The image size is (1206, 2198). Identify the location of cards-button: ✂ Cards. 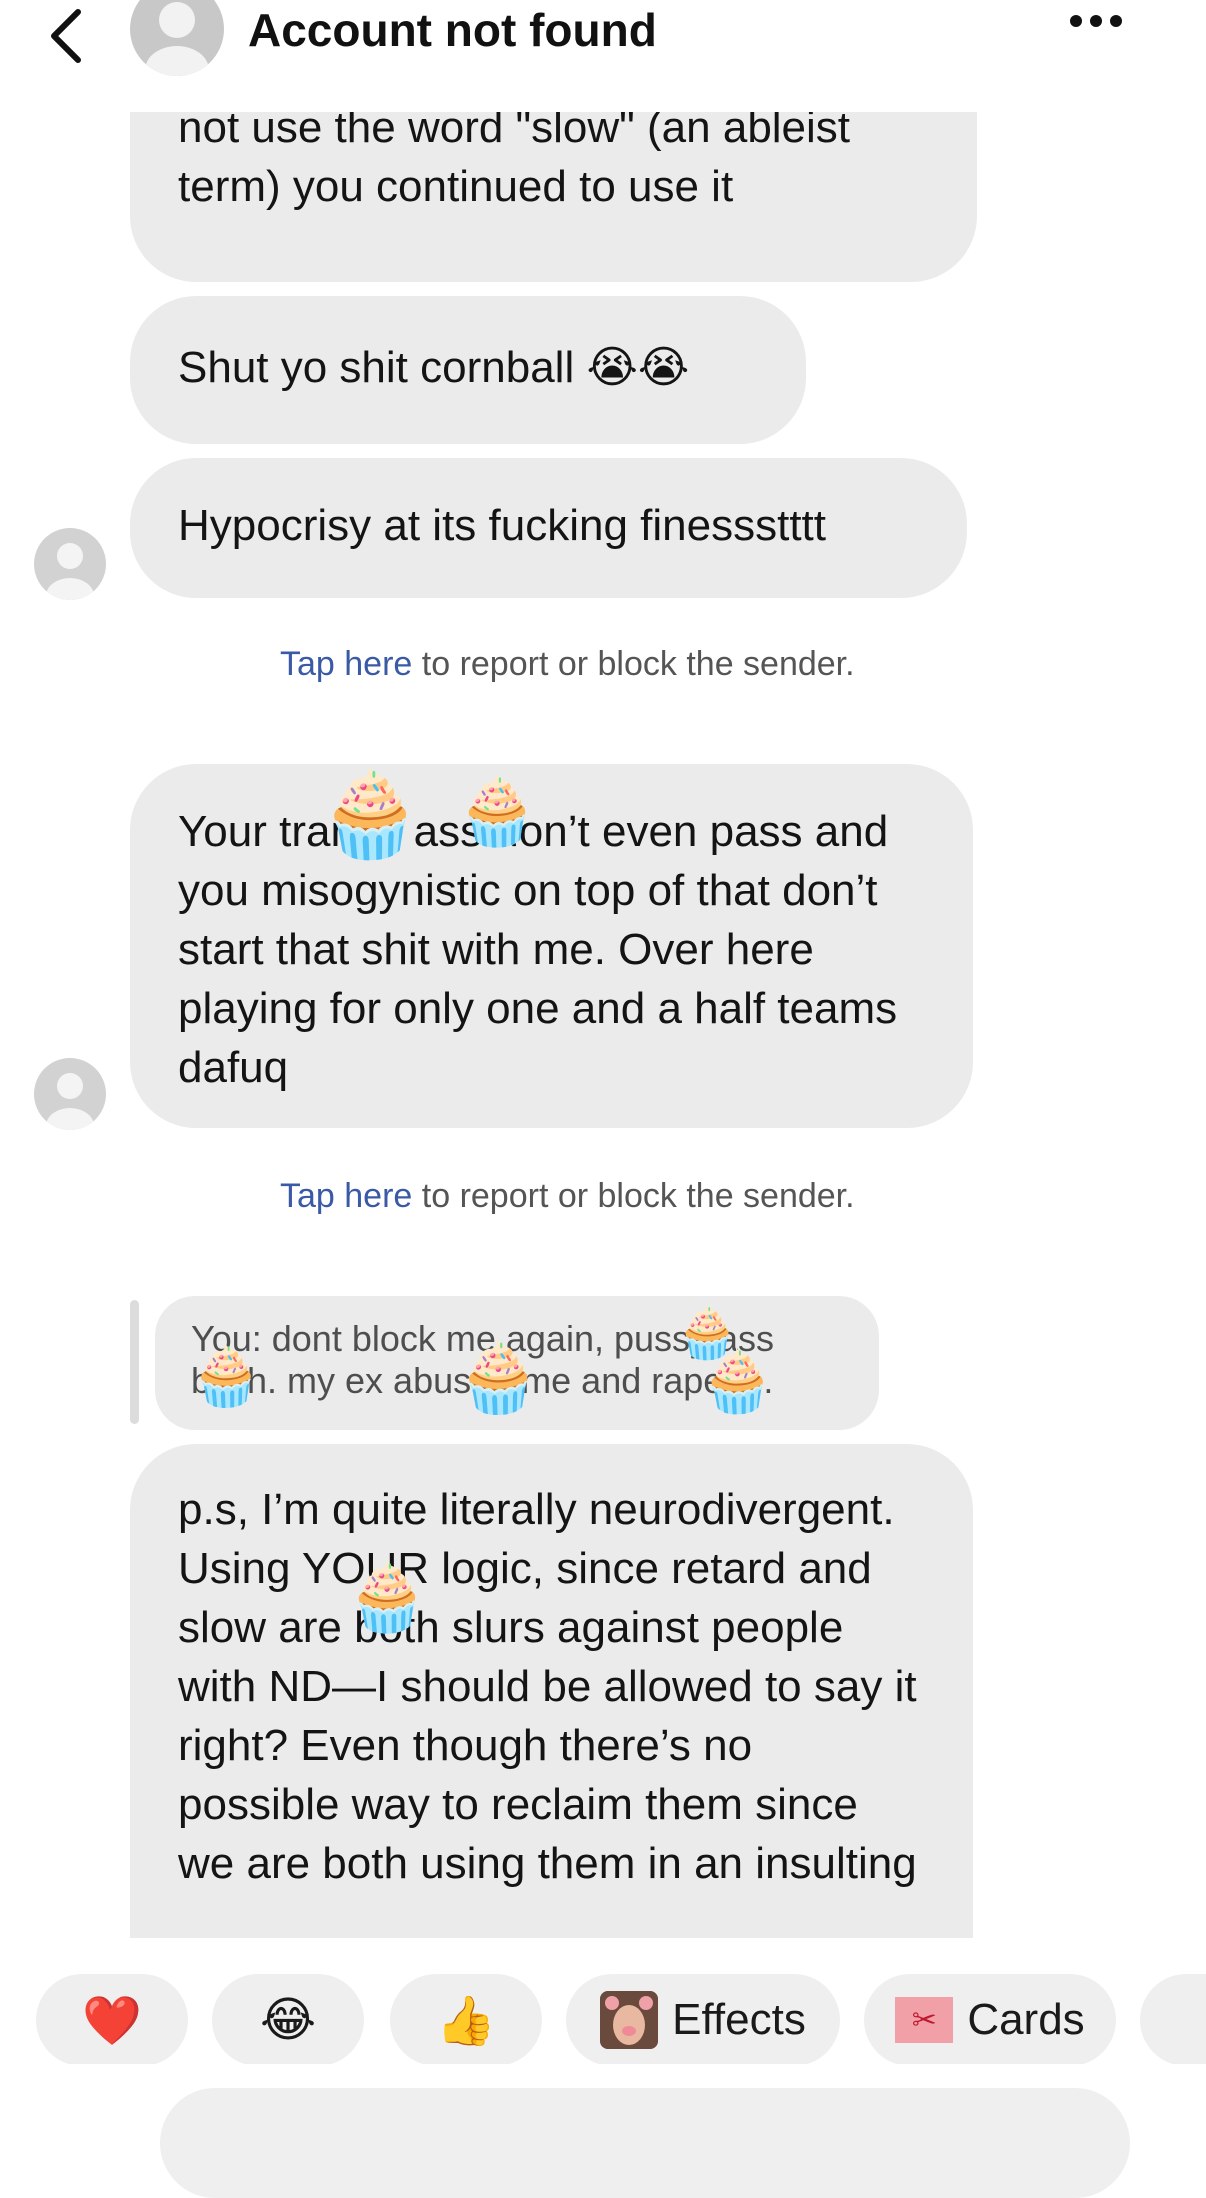
(990, 2019).